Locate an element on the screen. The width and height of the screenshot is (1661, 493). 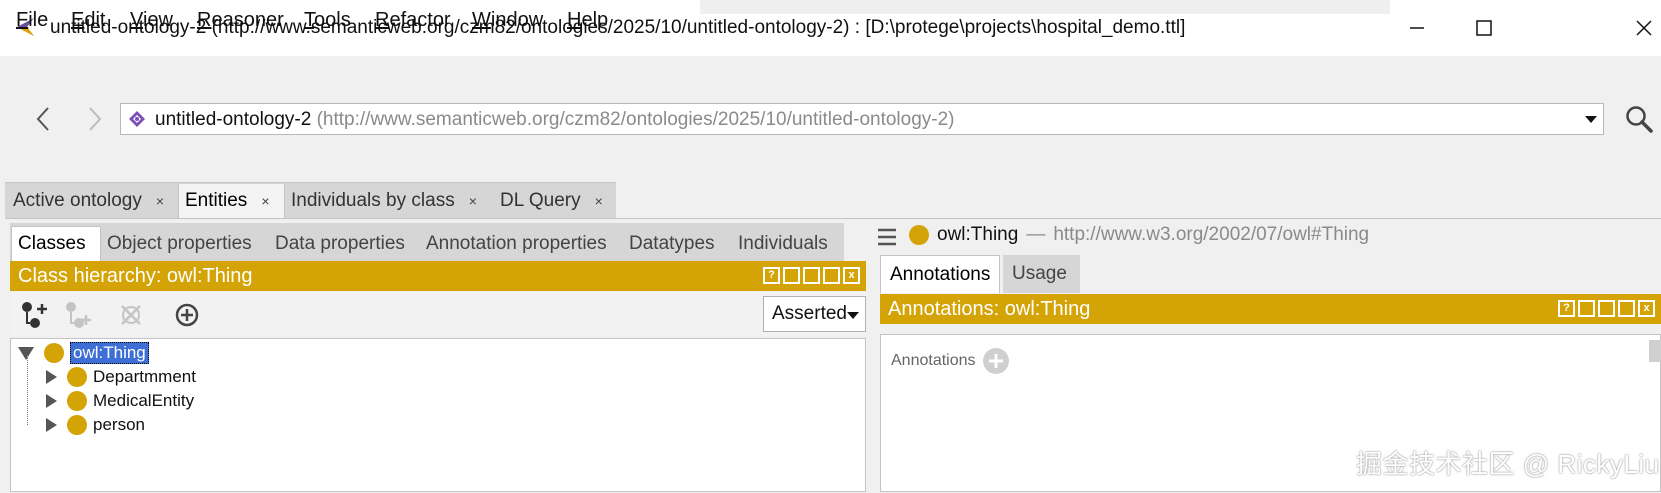
class-hierarchy-title: Class hierarchy: owl:Thing is located at coordinates (135, 275).